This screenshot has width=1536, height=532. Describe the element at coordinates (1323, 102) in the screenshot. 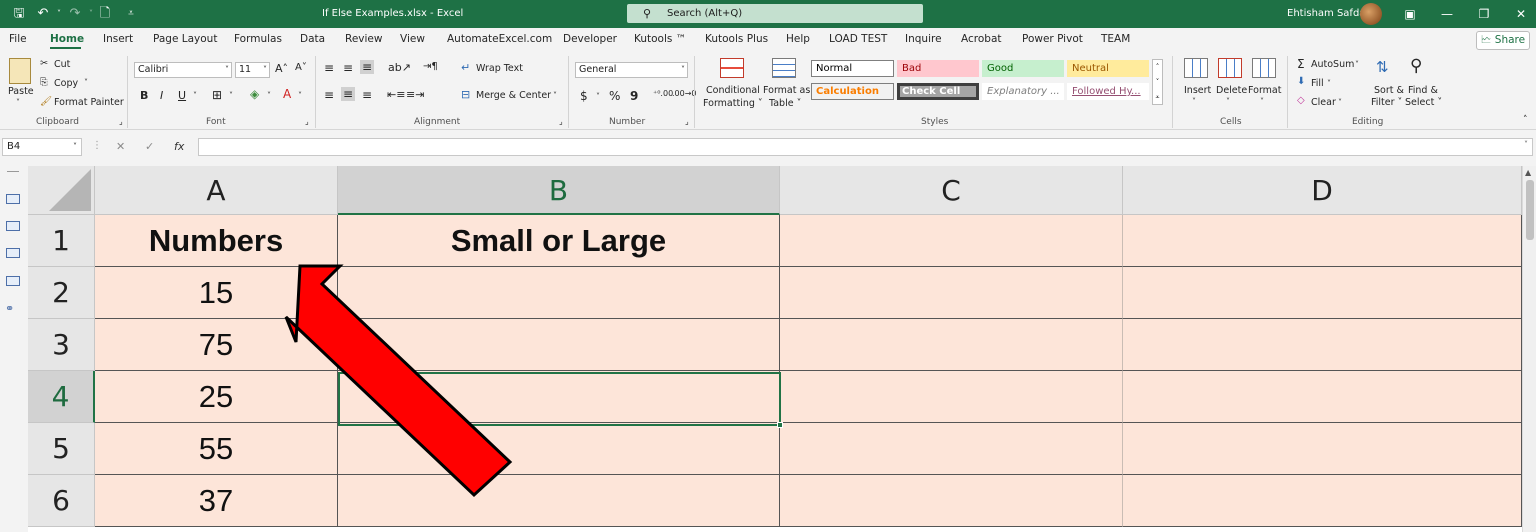

I see `clear-button: Clear` at that location.